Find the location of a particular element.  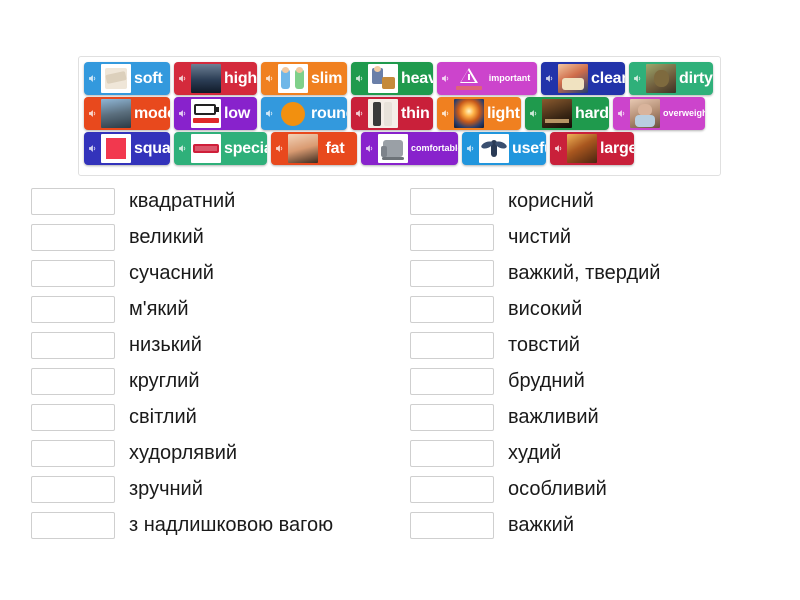

word-tile-label: dirty is located at coordinates (696, 78).